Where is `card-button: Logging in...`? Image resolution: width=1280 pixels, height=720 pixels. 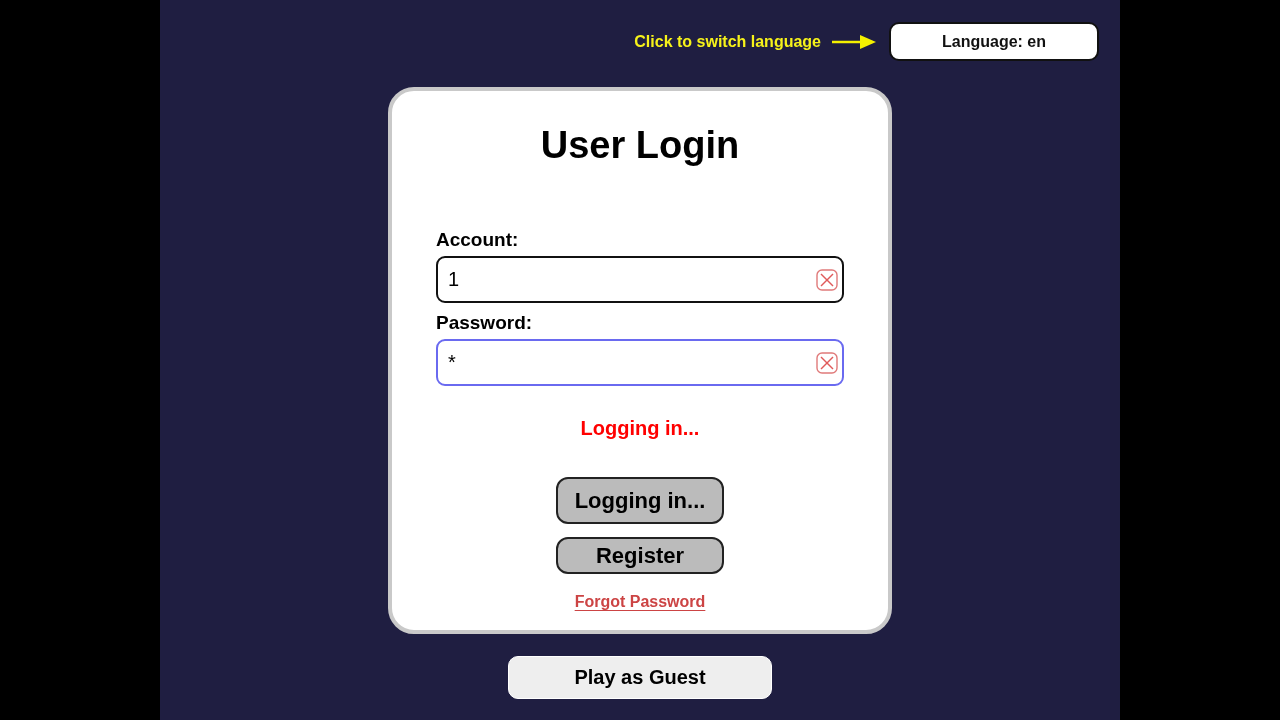 card-button: Logging in... is located at coordinates (640, 500).